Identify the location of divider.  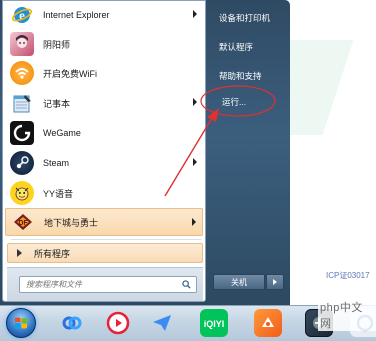
(106, 239).